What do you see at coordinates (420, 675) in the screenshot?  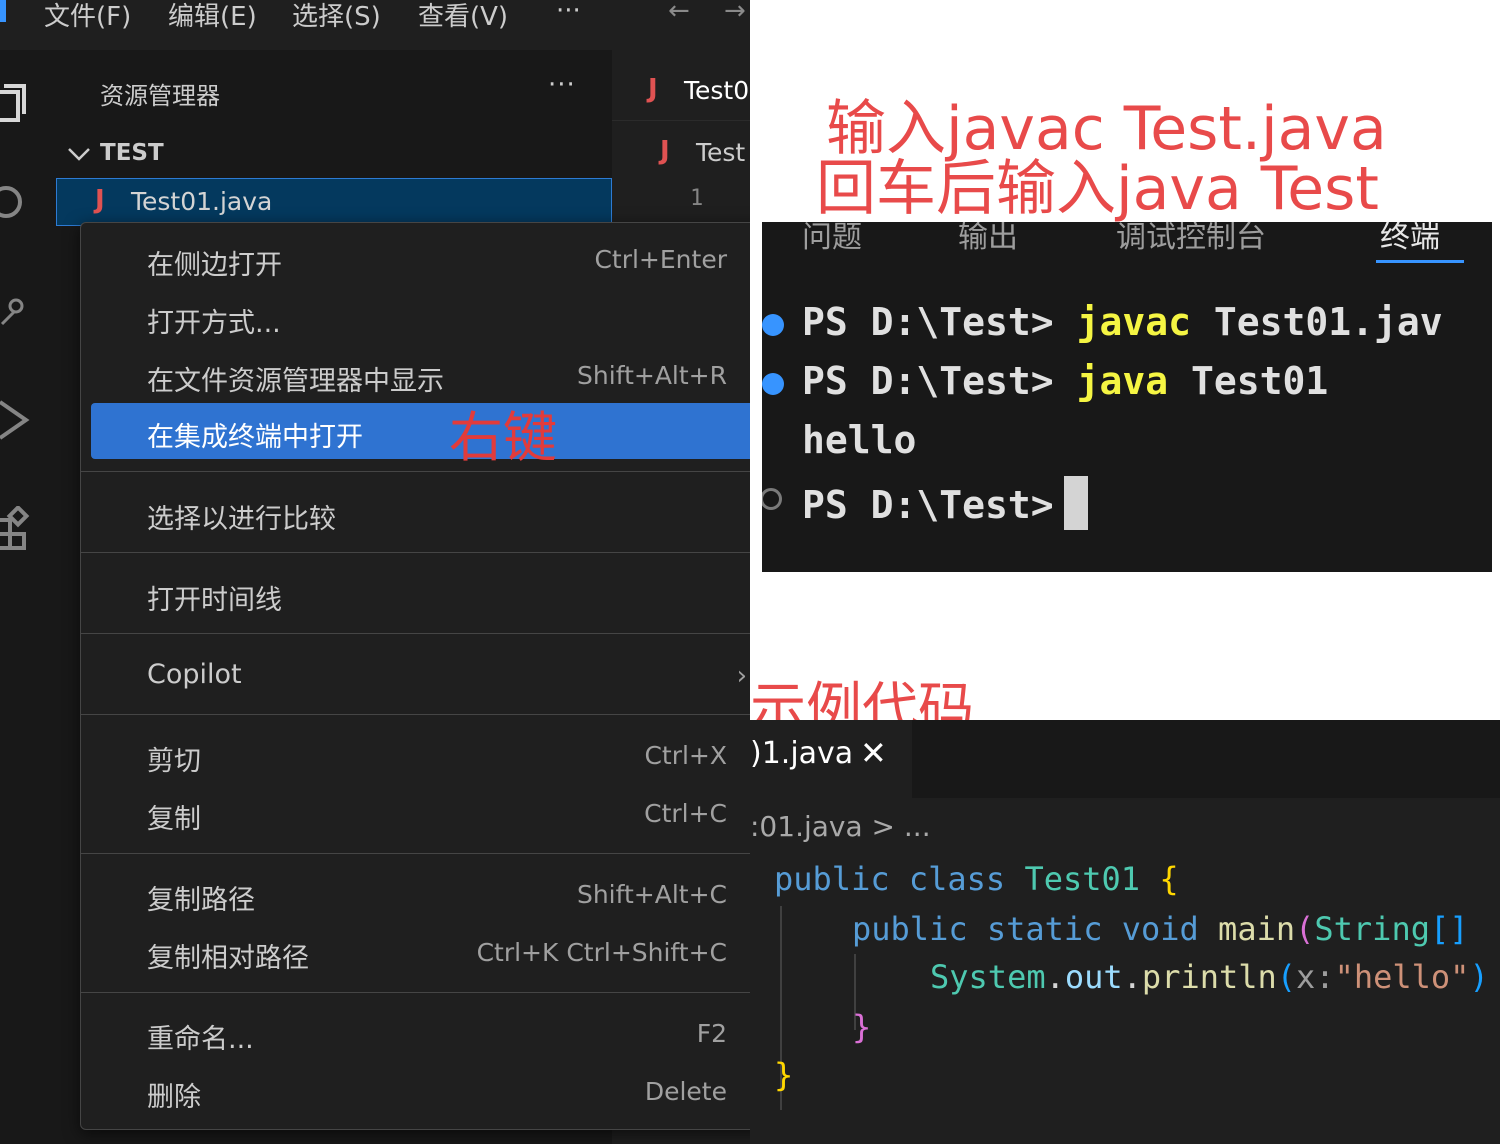 I see `ctx-copilot: Copilot ›` at bounding box center [420, 675].